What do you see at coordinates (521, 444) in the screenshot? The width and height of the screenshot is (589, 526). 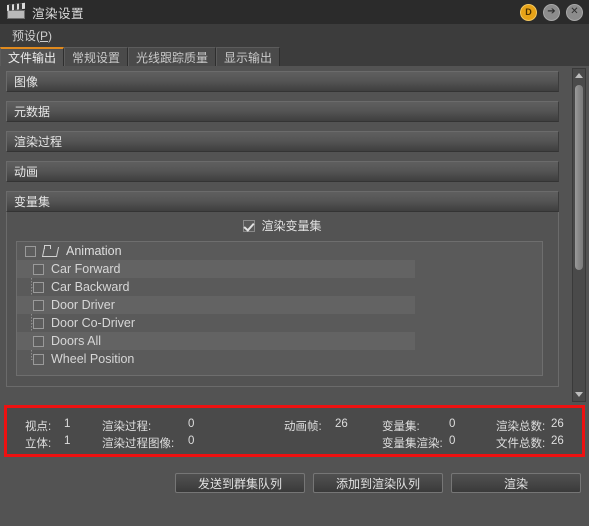 I see `stat-total-files-label: 文件总数:` at bounding box center [521, 444].